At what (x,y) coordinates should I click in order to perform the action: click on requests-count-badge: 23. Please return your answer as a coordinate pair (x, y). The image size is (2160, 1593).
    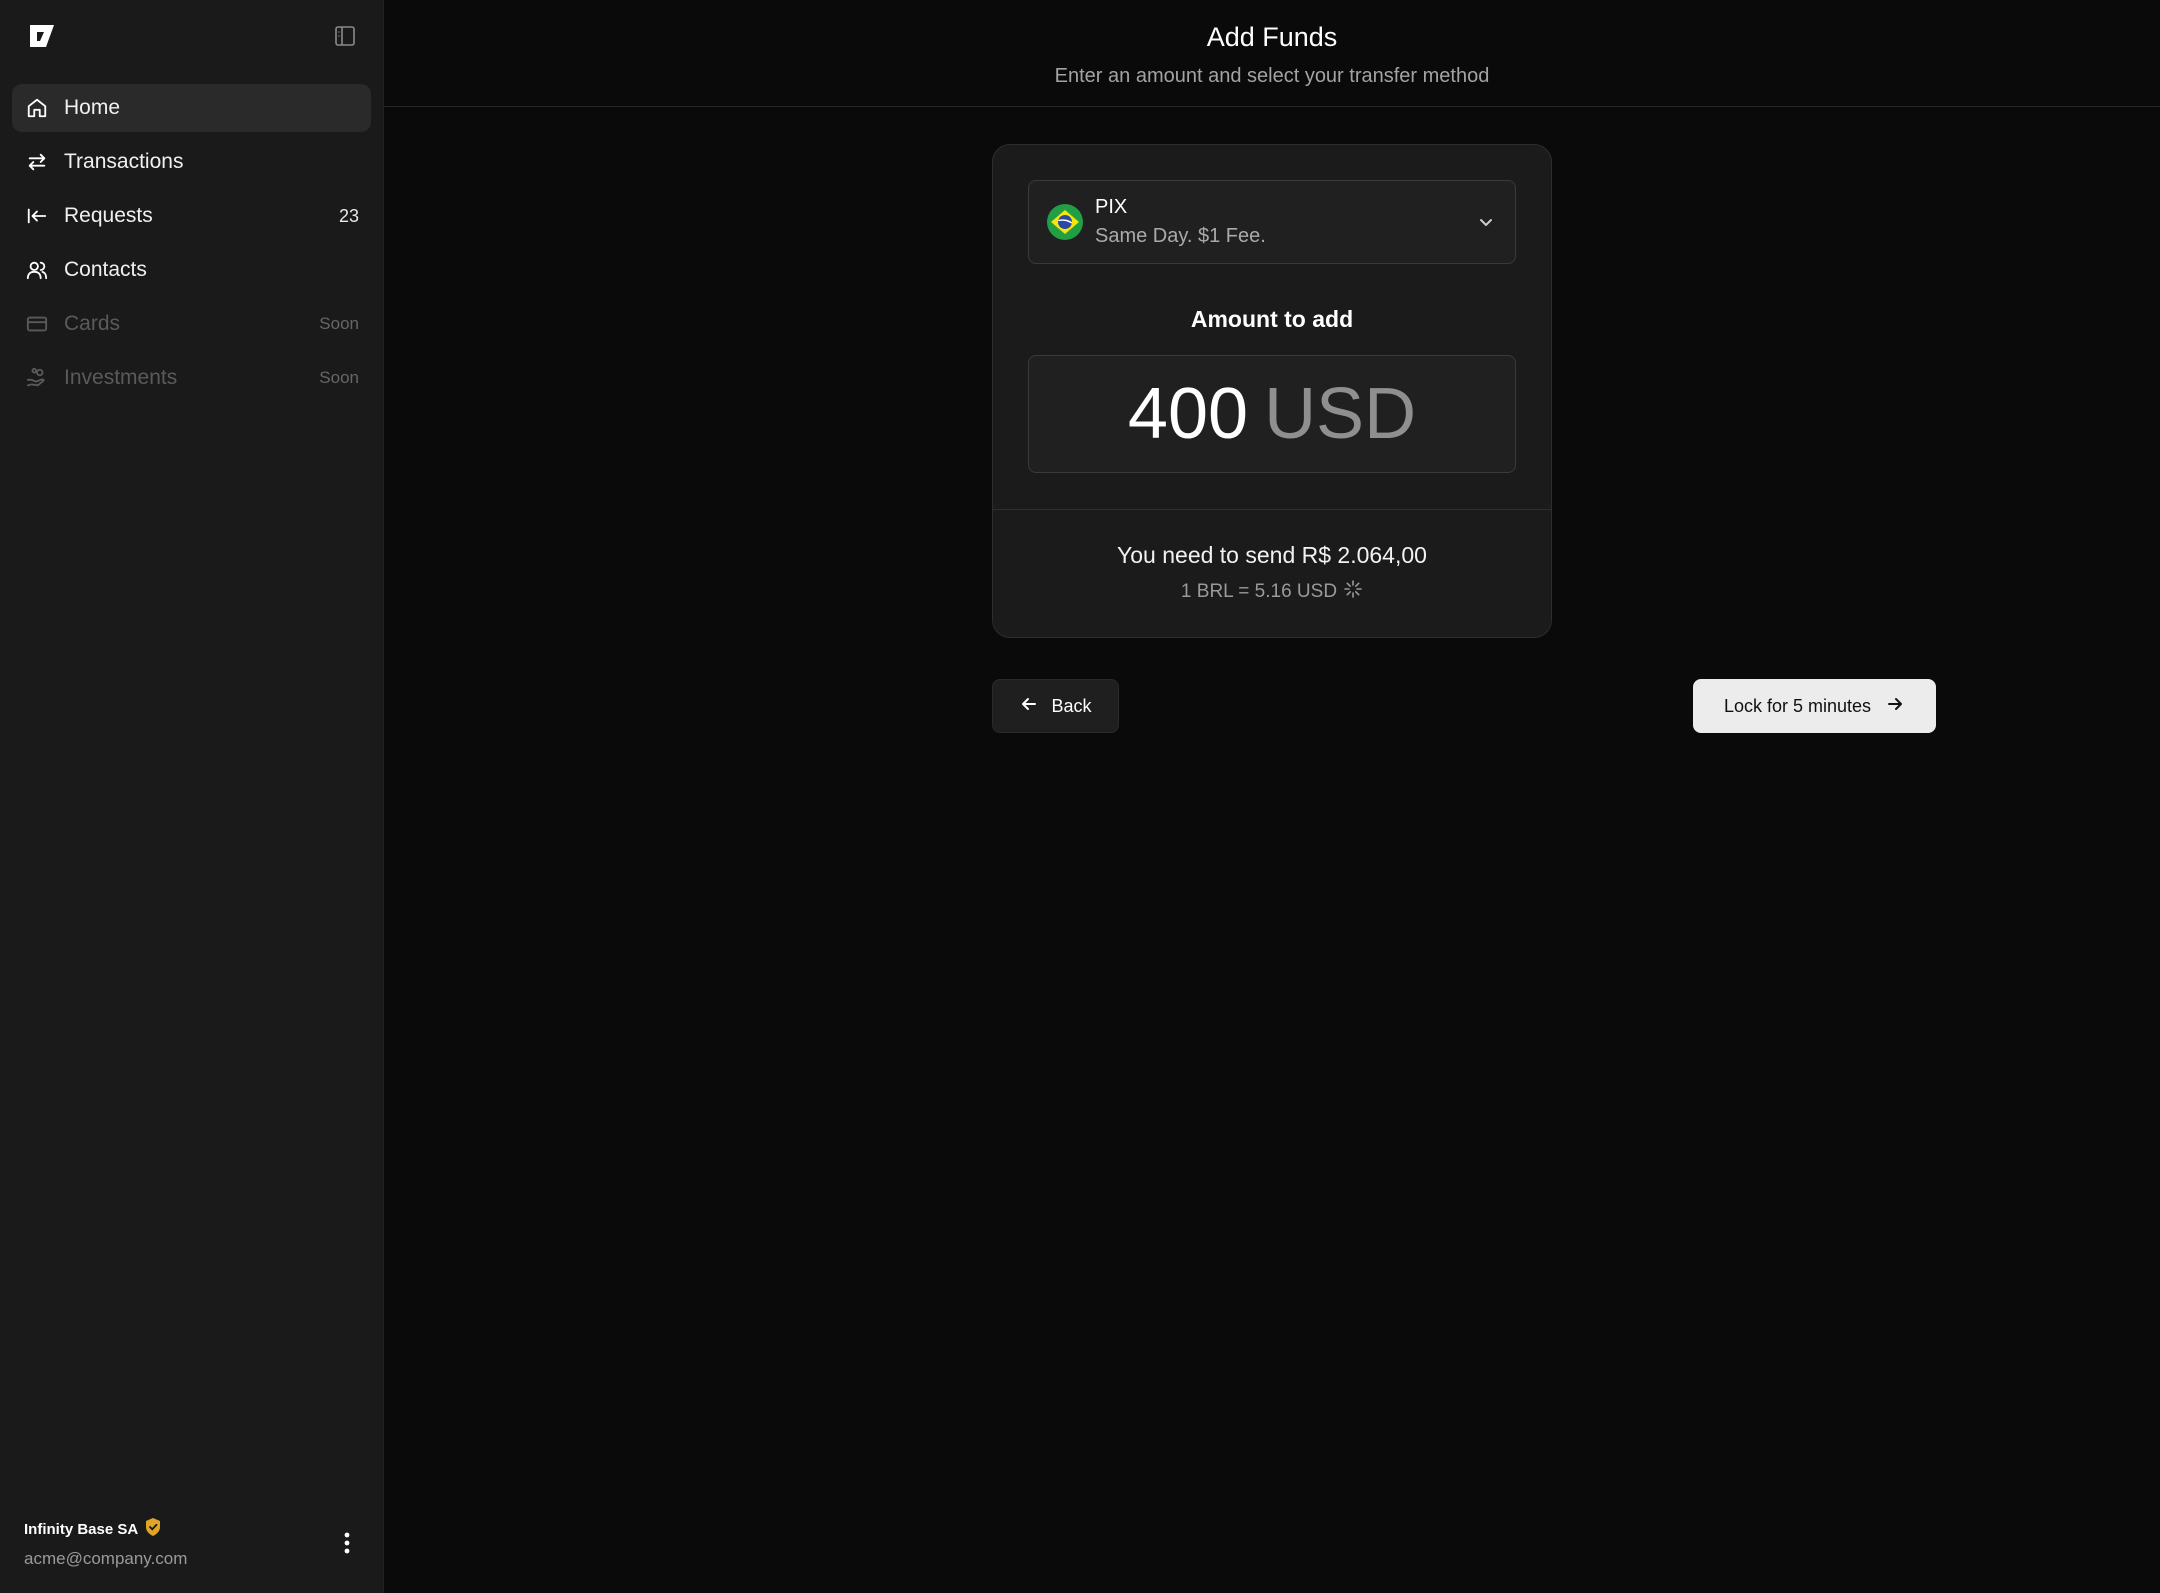
    Looking at the image, I should click on (348, 215).